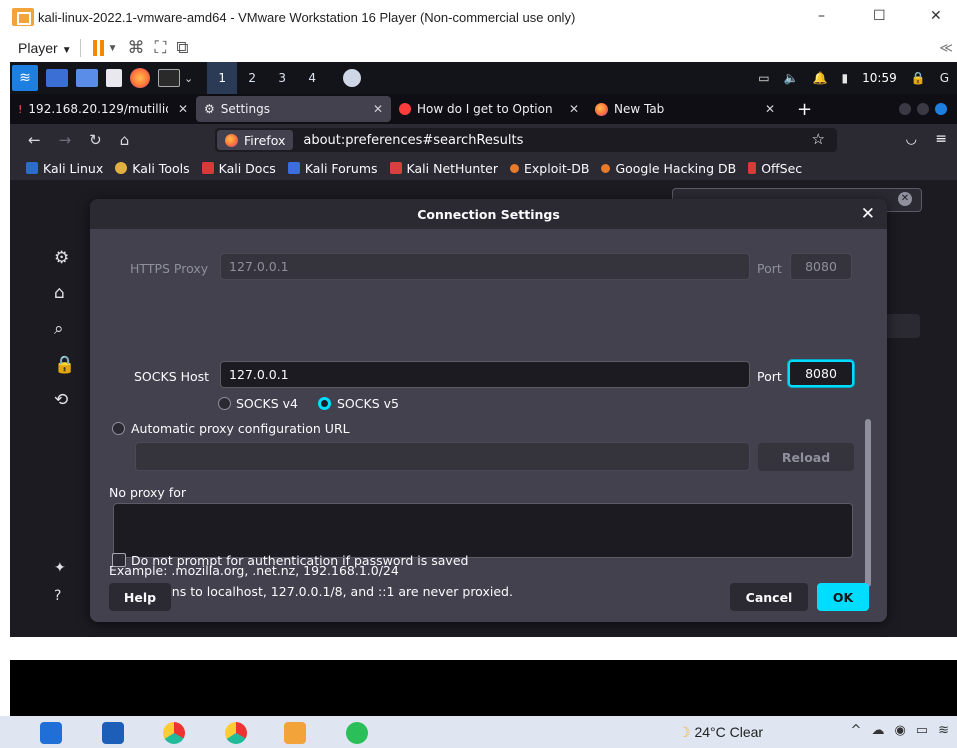 Image resolution: width=957 pixels, height=748 pixels. Describe the element at coordinates (87, 78) in the screenshot. I see `folder-app-icon` at that location.